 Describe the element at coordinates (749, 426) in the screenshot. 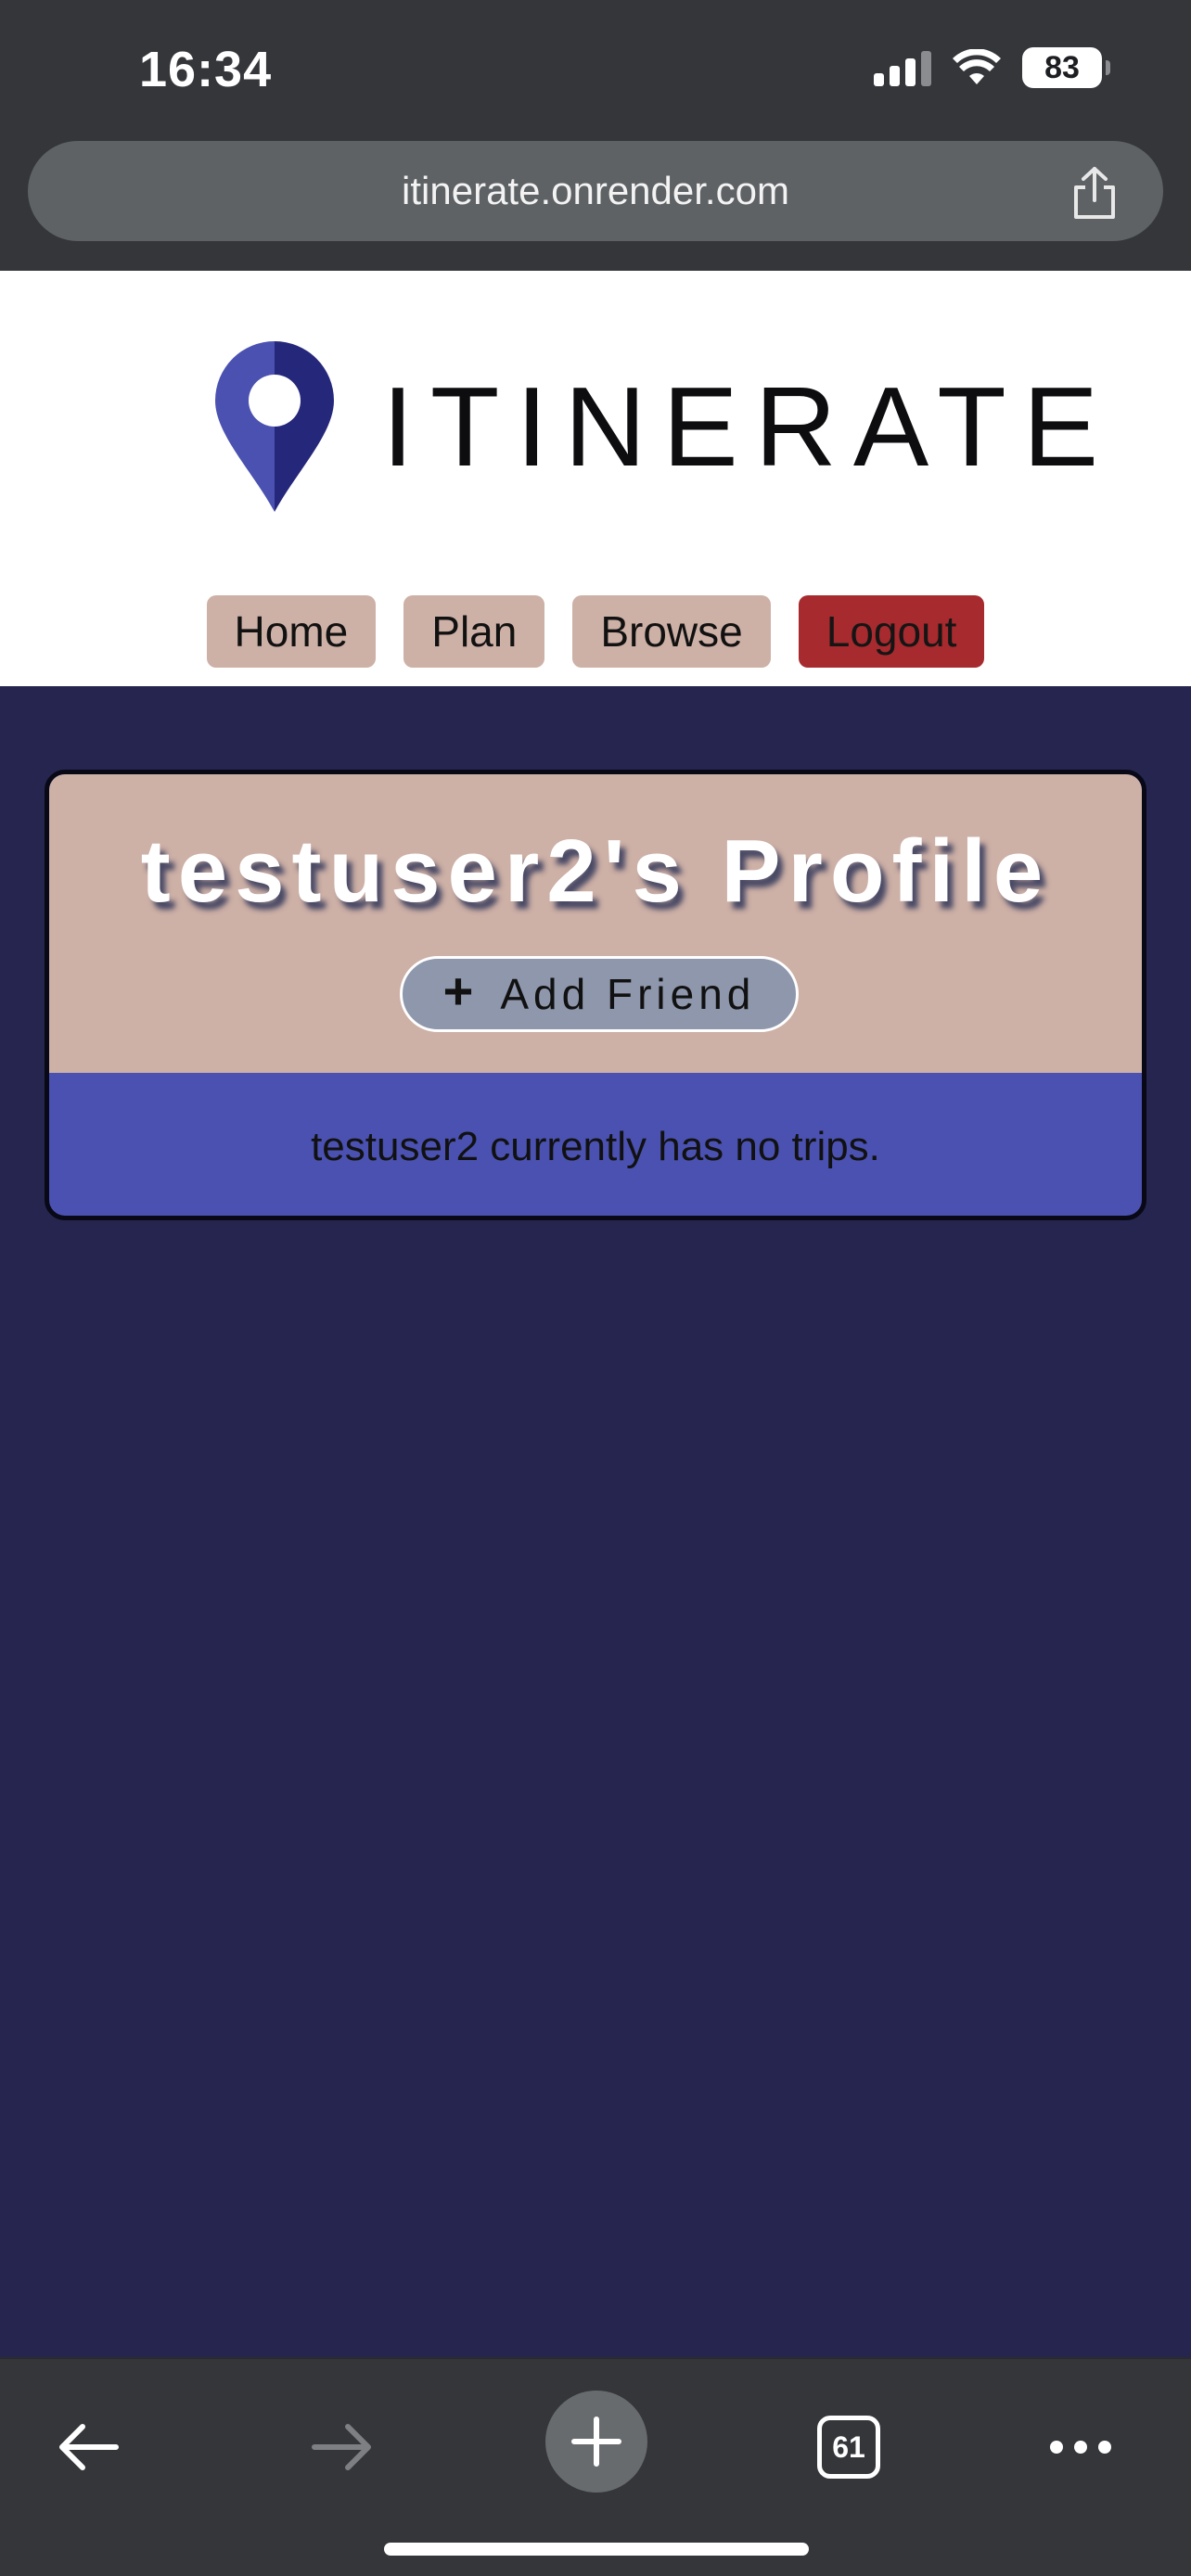

I see `logo-text: ITINERATE` at that location.